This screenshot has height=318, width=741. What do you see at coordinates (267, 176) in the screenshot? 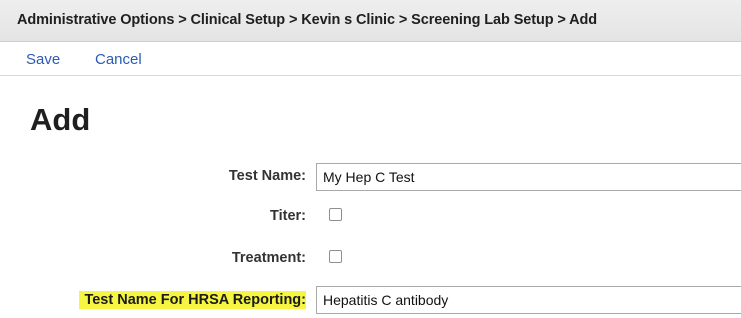
I see `test-name-label: Test Name:` at bounding box center [267, 176].